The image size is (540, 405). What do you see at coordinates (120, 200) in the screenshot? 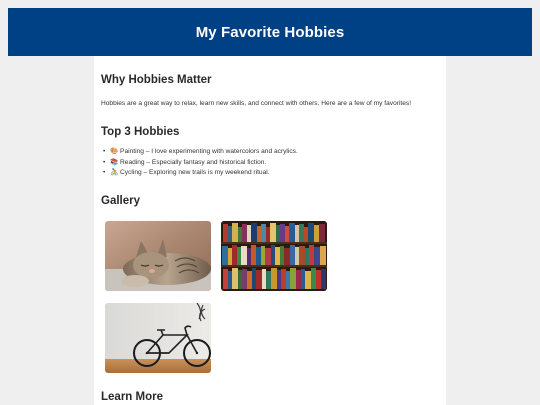
I see `gallery-heading: Gallery` at bounding box center [120, 200].